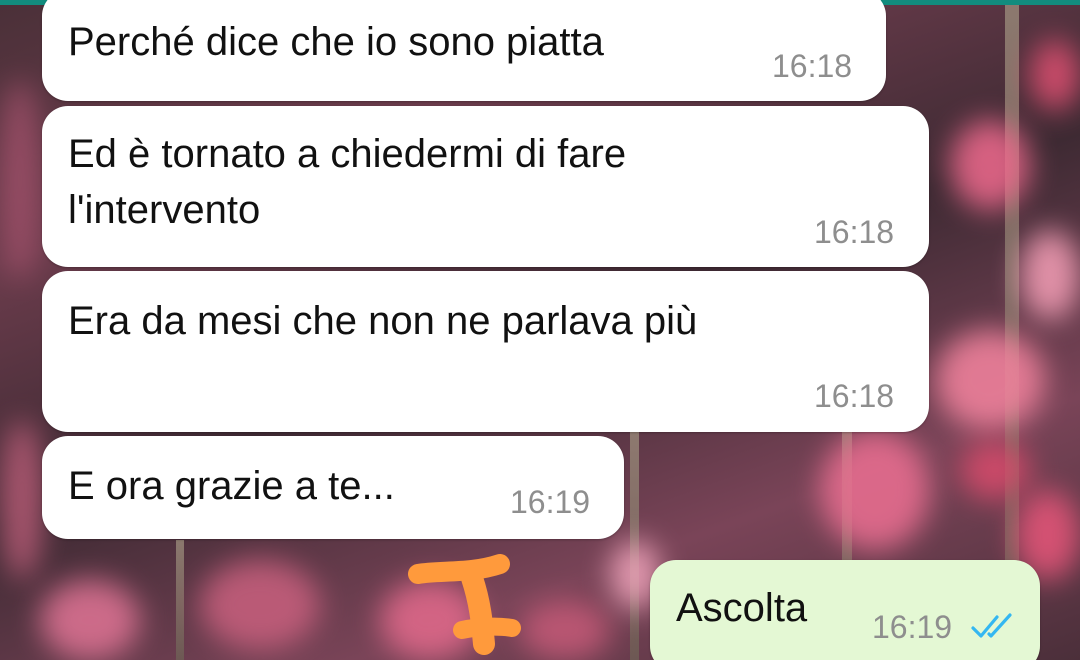  I want to click on message-text: Perché dice che io sono piatta, so click(336, 42).